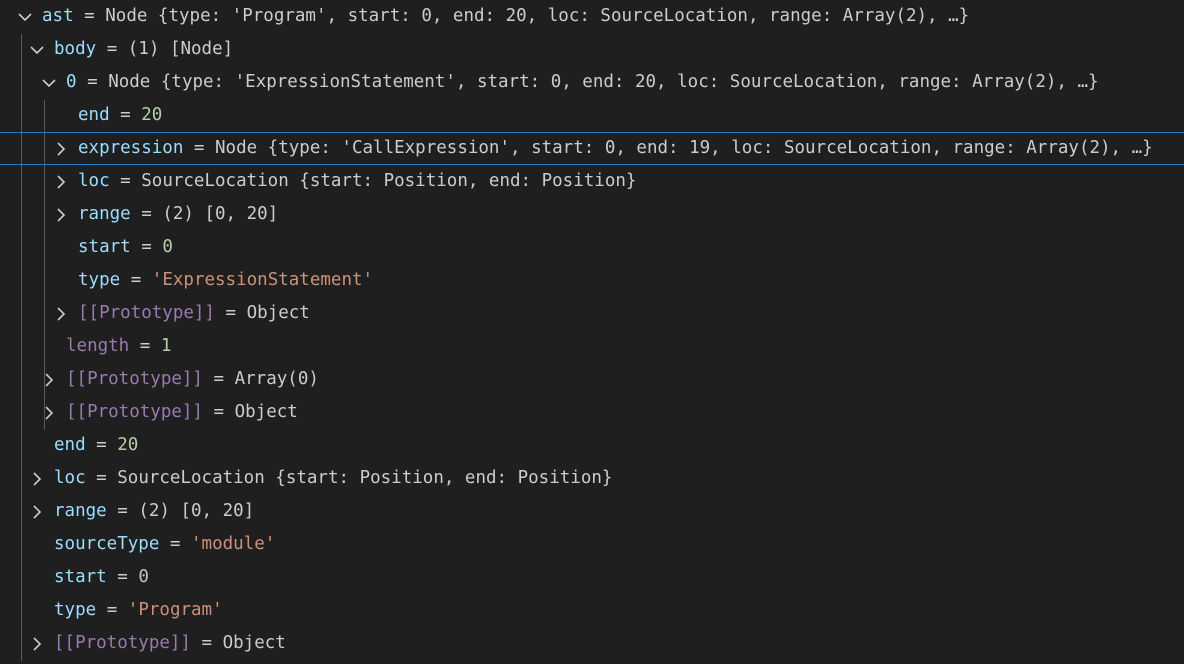 The height and width of the screenshot is (664, 1184). Describe the element at coordinates (592, 346) in the screenshot. I see `tree-row-length: length = 1` at that location.